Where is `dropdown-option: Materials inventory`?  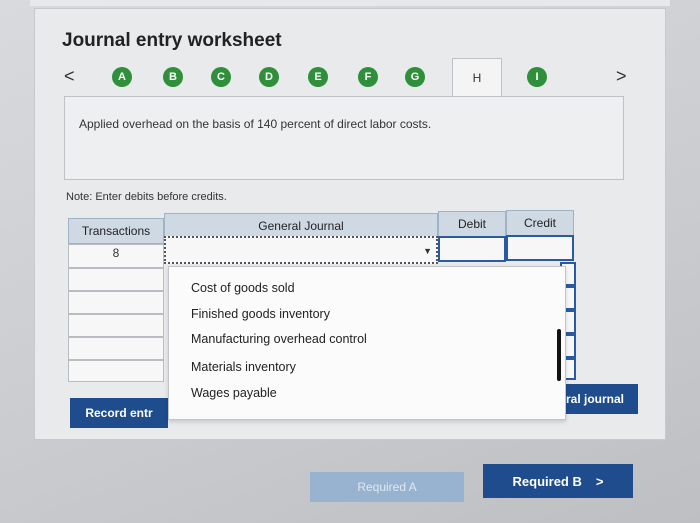
dropdown-option: Materials inventory is located at coordinates (243, 367).